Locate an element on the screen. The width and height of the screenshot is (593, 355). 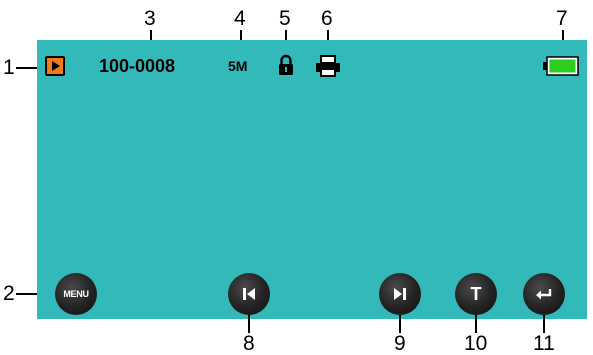
next-button is located at coordinates (400, 294).